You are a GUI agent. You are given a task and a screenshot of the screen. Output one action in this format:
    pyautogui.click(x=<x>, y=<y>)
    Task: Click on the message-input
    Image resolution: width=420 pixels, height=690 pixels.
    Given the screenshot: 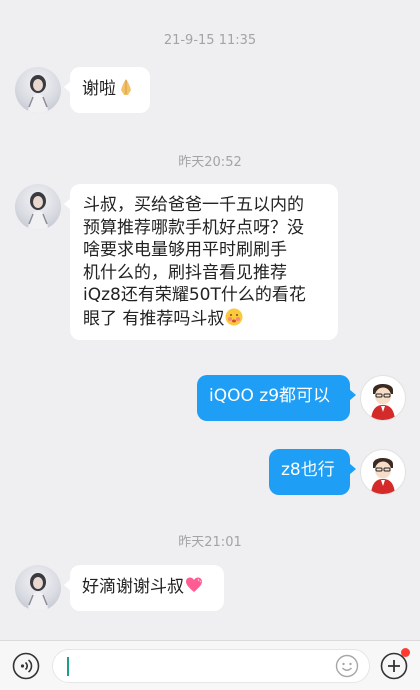 What is the action you would take?
    pyautogui.click(x=211, y=666)
    